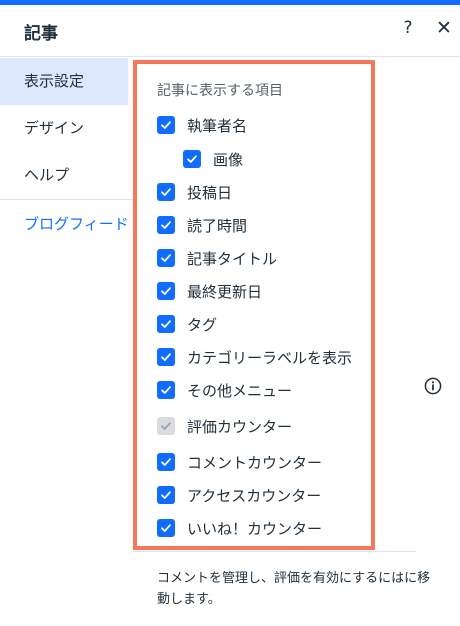  I want to click on checkbox-disabled, so click(166, 426).